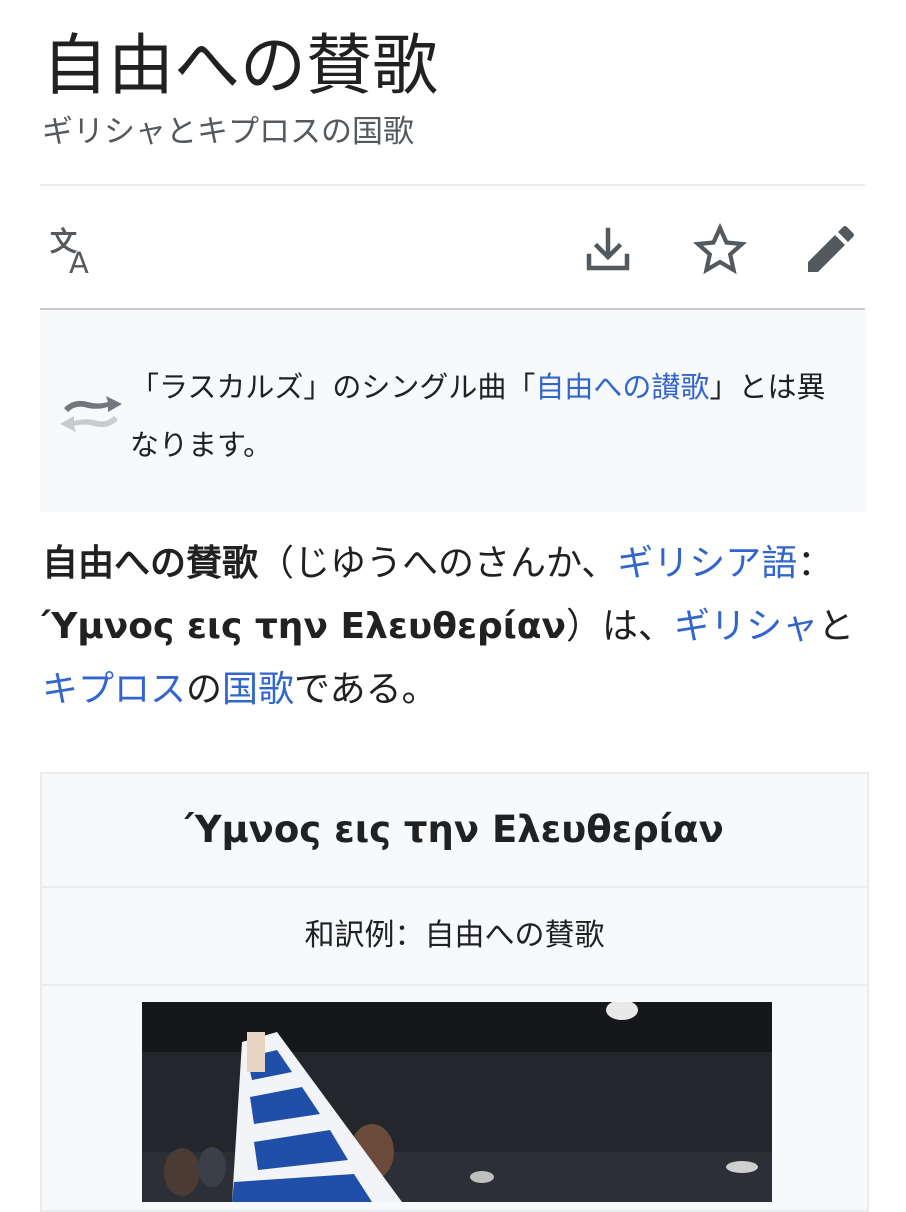  Describe the element at coordinates (720, 250) in the screenshot. I see `star-icon` at that location.